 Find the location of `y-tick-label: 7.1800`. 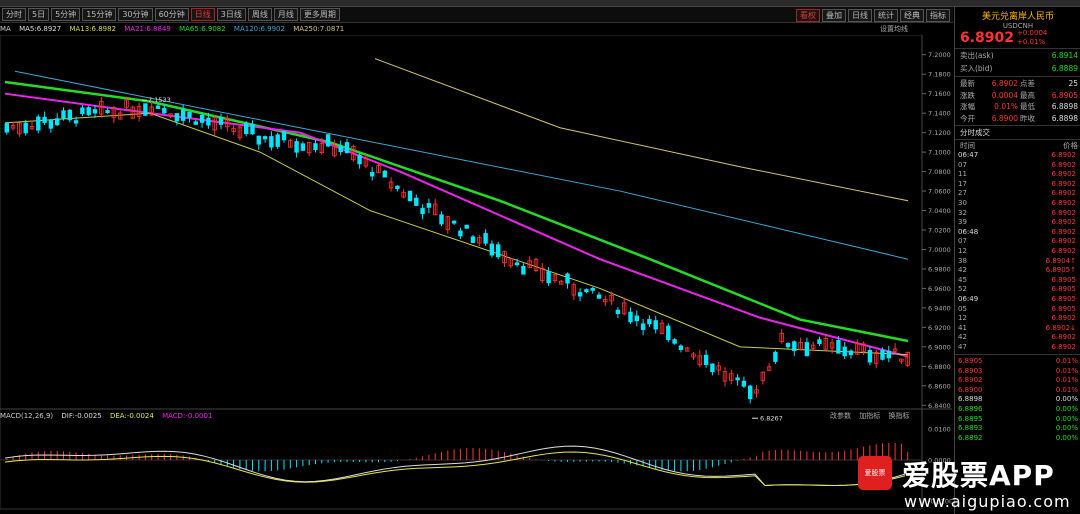

y-tick-label: 7.1800 is located at coordinates (939, 75).